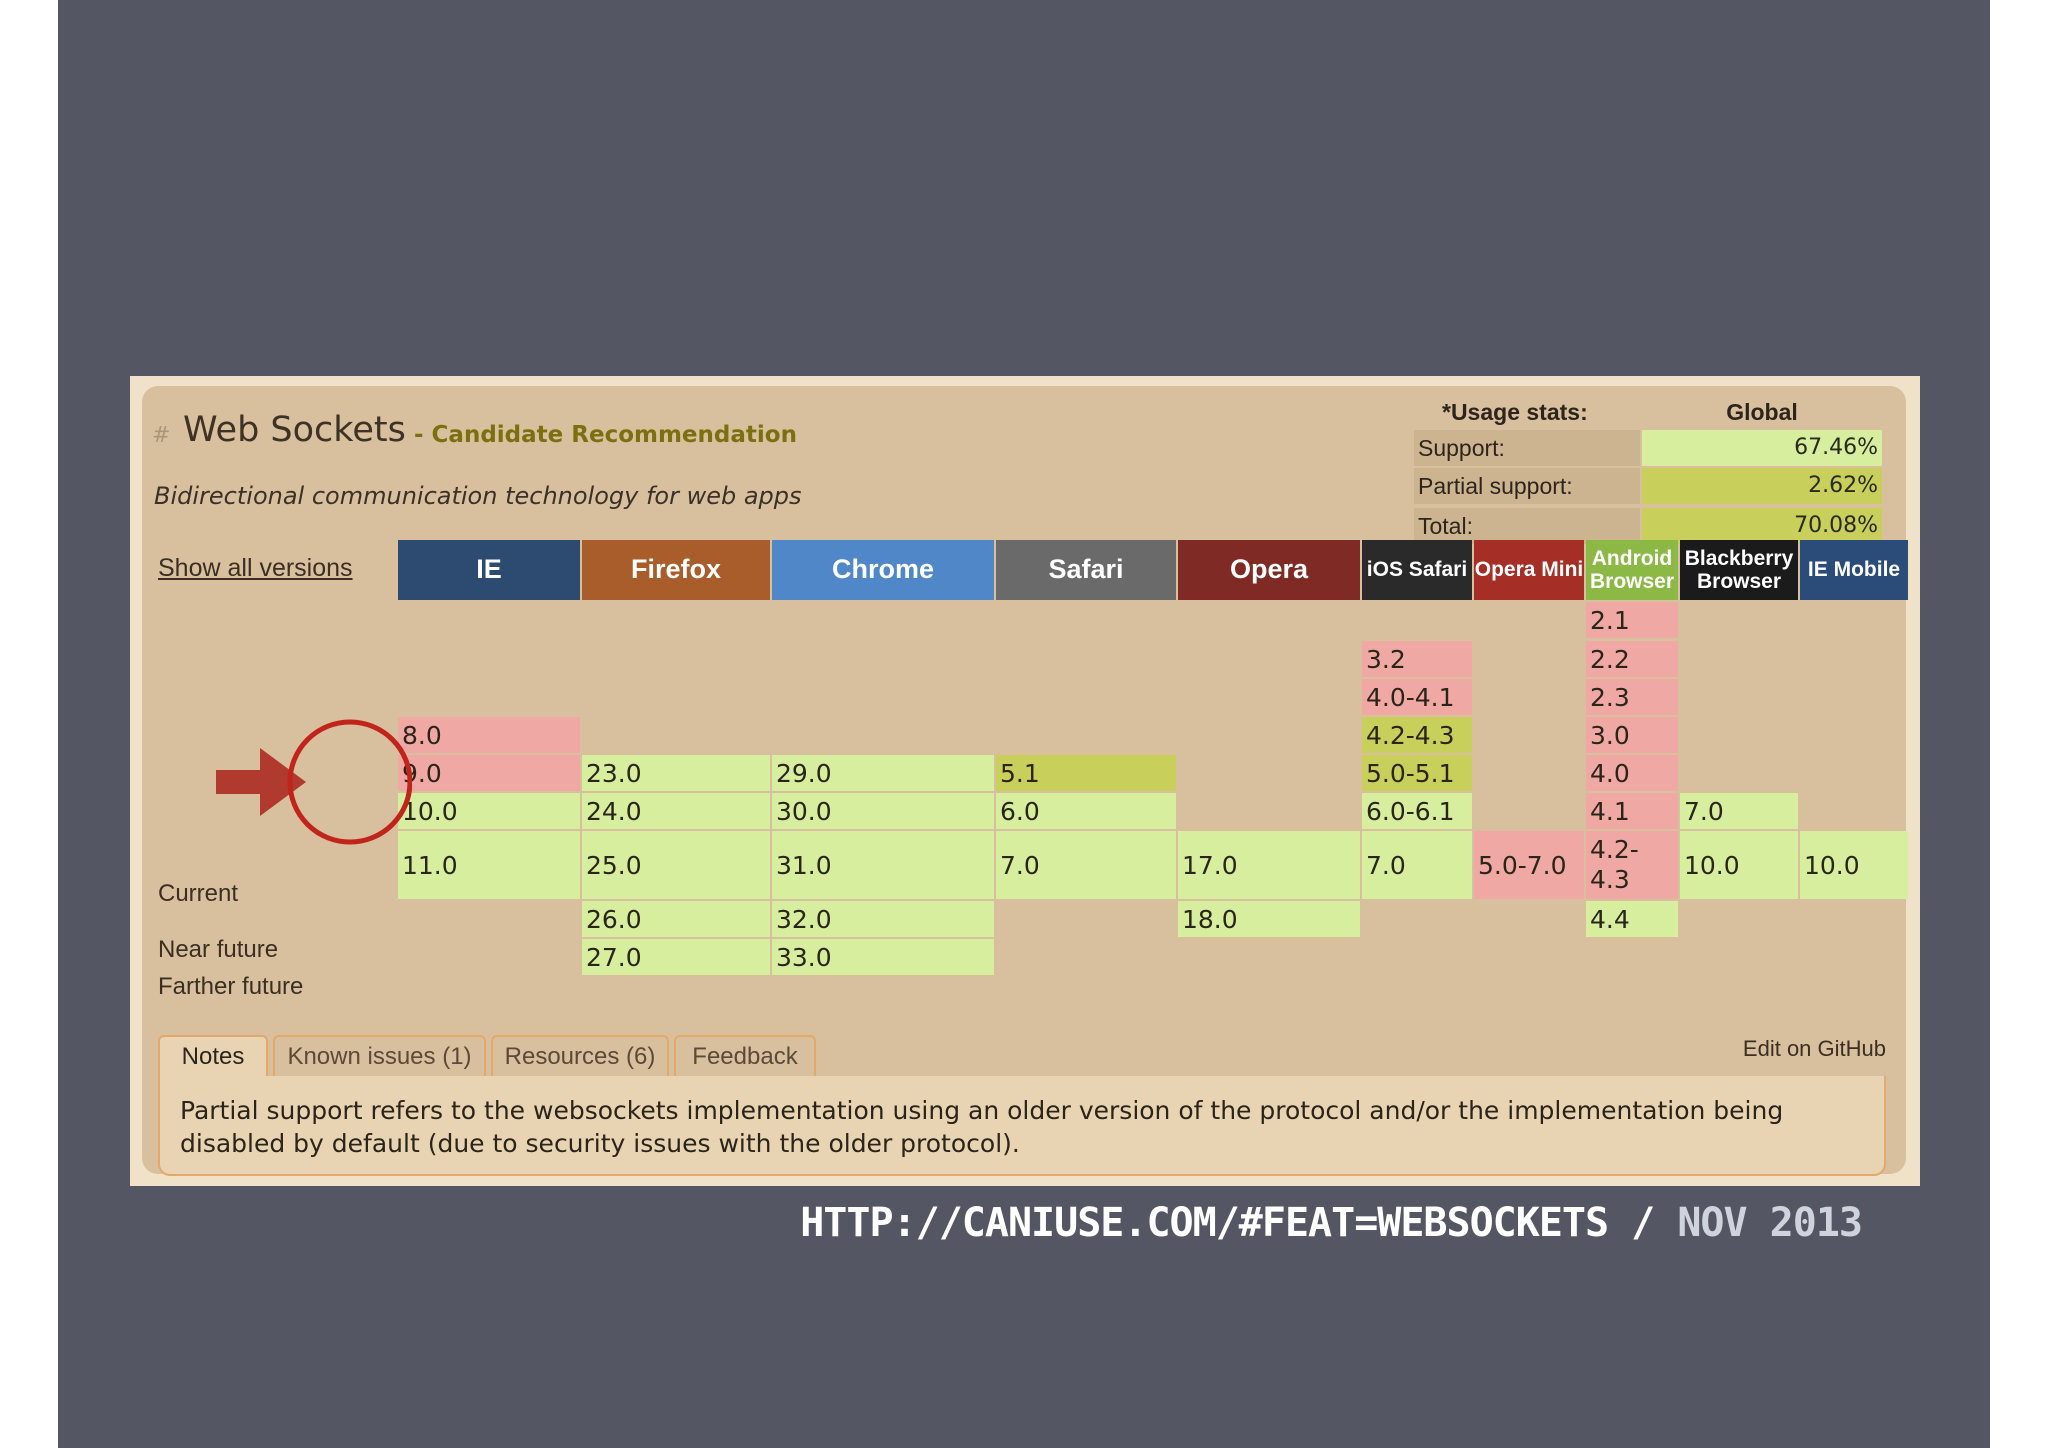  I want to click on version-cell-ie: 11.0, so click(489, 865).